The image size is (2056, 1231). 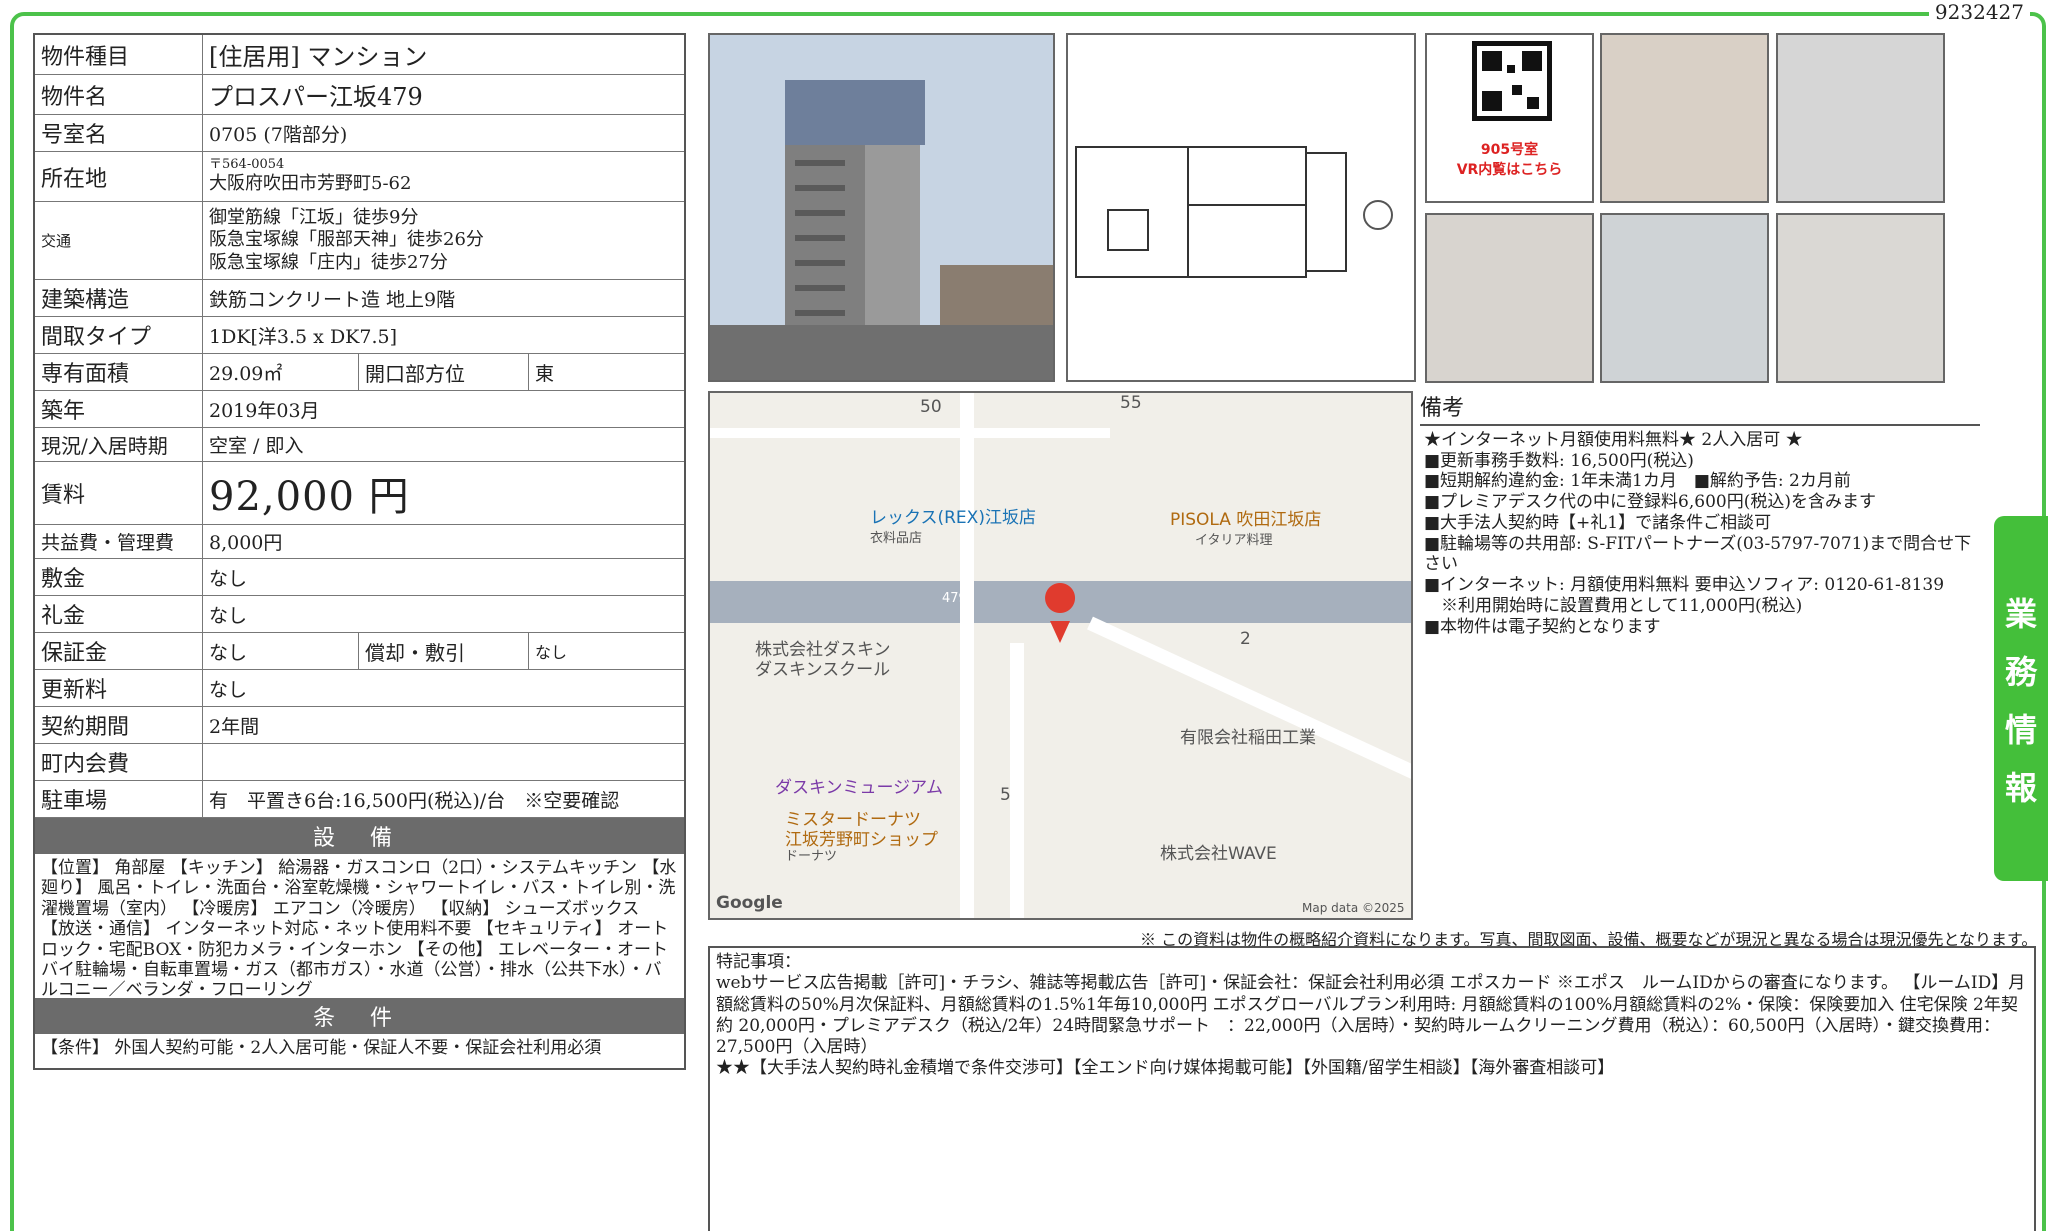 I want to click on note-line: ■インターネット: 月額使用料無料 要申込ソフィア: 0120-61-8139, so click(x=1684, y=585).